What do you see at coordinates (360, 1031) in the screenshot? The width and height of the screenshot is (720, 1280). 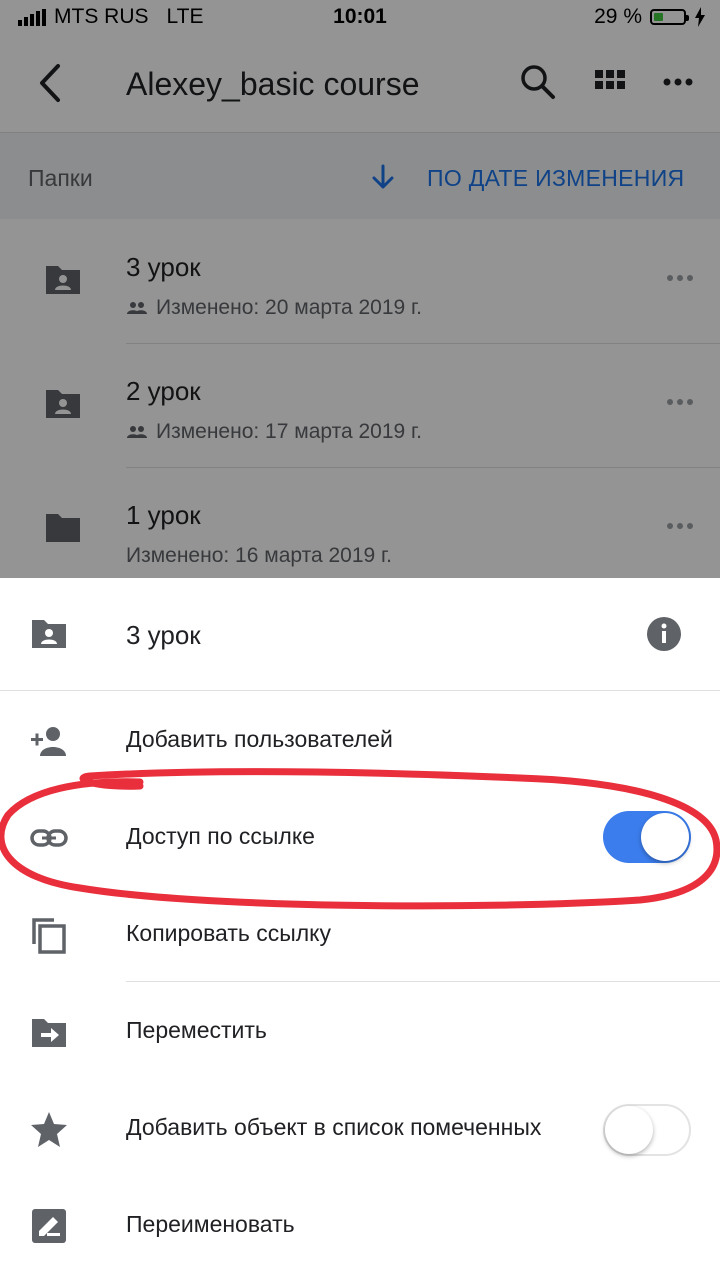 I see `move-button: Переместить` at bounding box center [360, 1031].